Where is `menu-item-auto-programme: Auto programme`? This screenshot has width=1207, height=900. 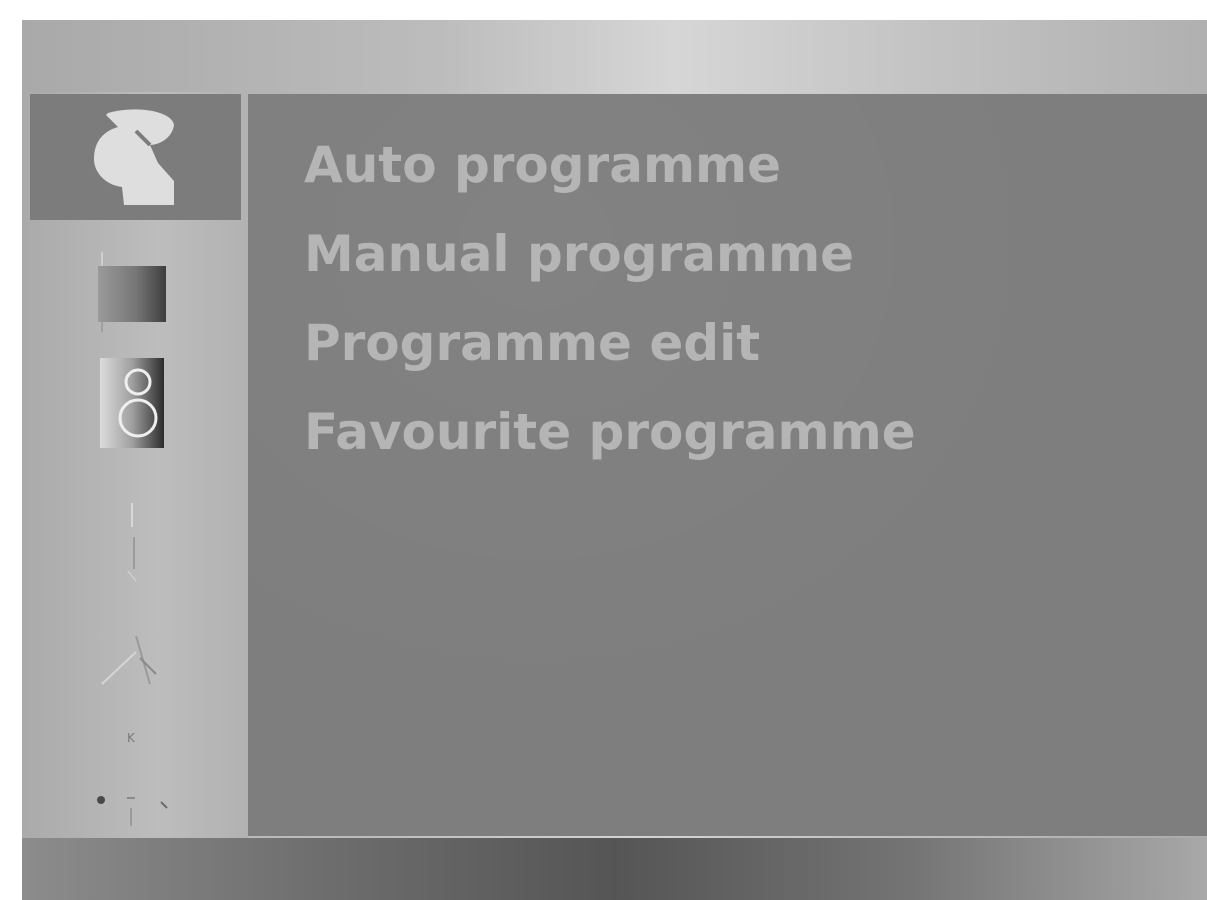 menu-item-auto-programme: Auto programme is located at coordinates (610, 178).